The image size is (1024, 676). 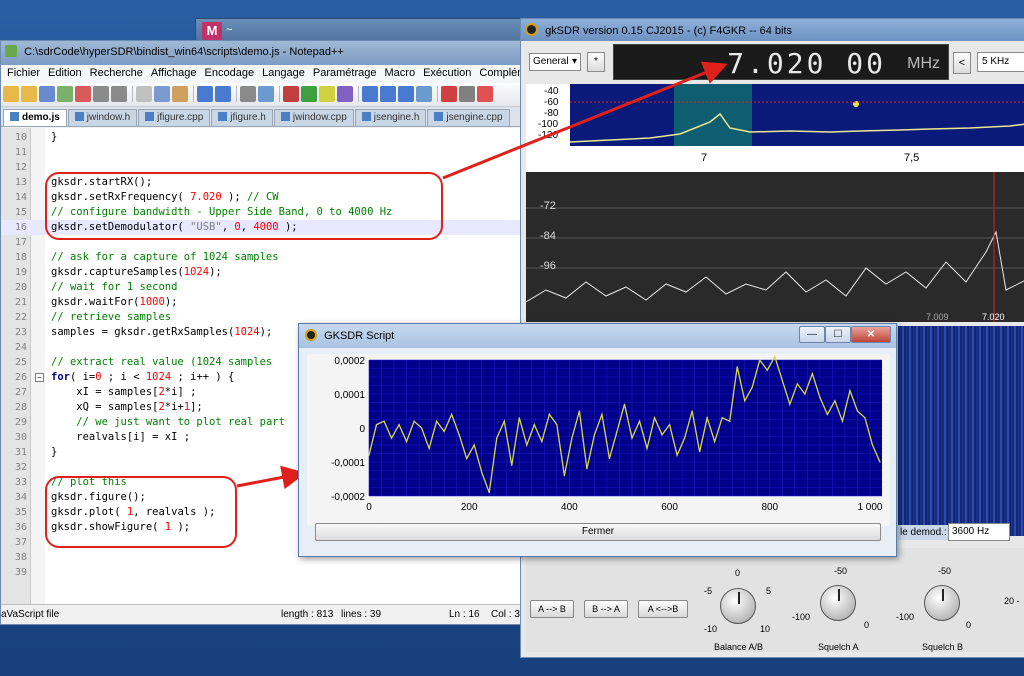 I want to click on y-tick-label: 0,0001, so click(x=349, y=395).